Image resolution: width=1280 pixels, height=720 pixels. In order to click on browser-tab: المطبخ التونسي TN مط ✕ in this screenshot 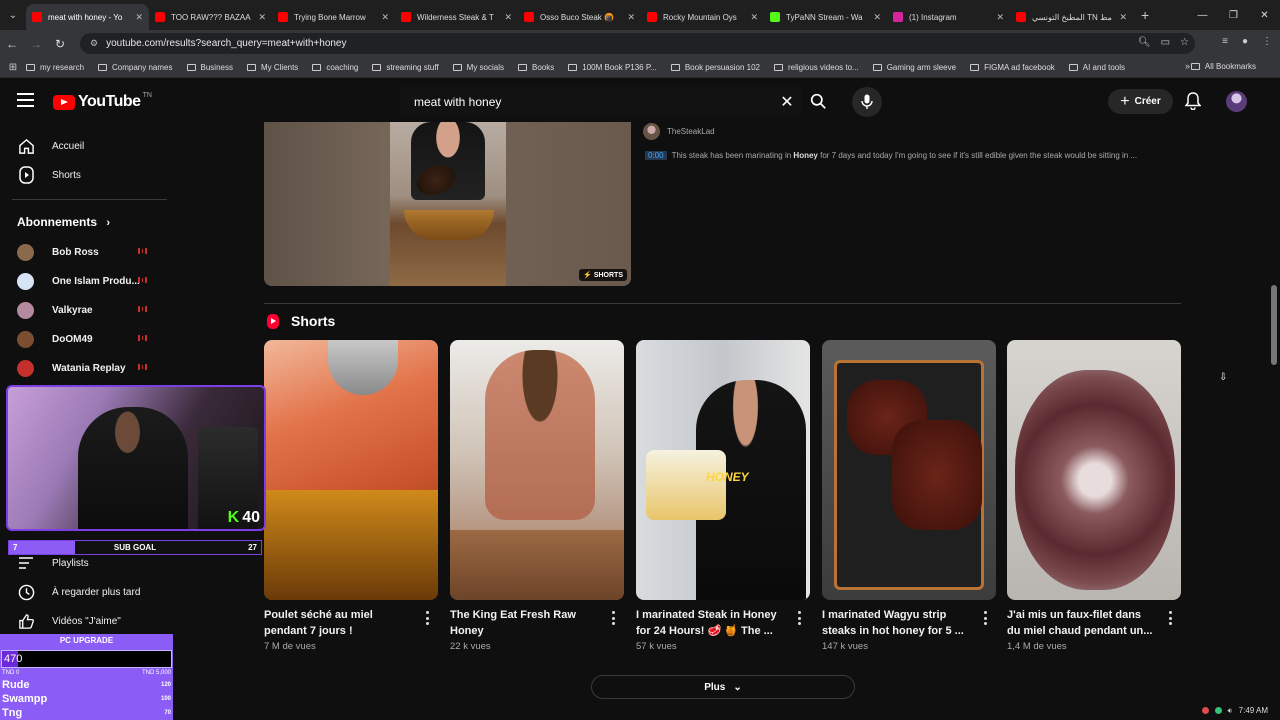, I will do `click(1071, 17)`.